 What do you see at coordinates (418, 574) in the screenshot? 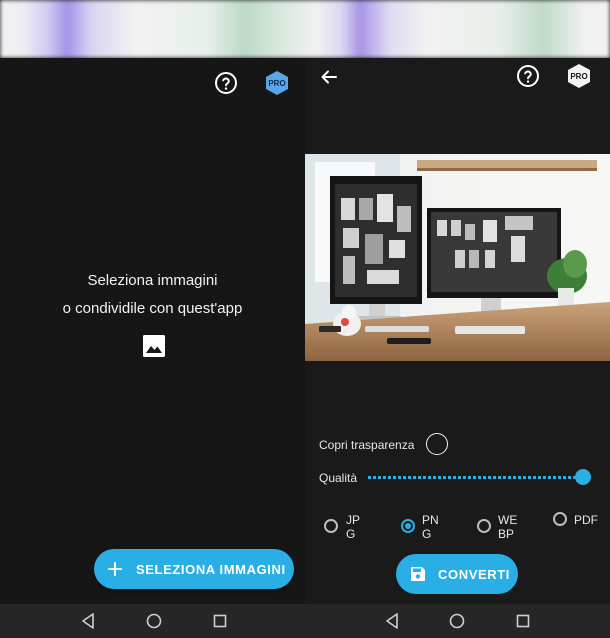
I see `save-icon` at bounding box center [418, 574].